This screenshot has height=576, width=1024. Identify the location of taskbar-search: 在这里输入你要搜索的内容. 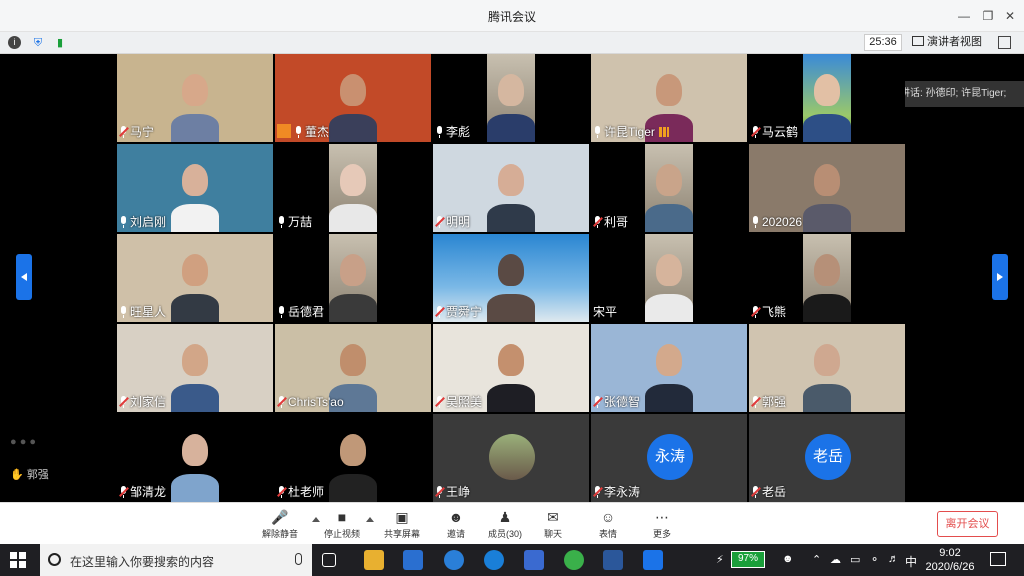
(176, 560).